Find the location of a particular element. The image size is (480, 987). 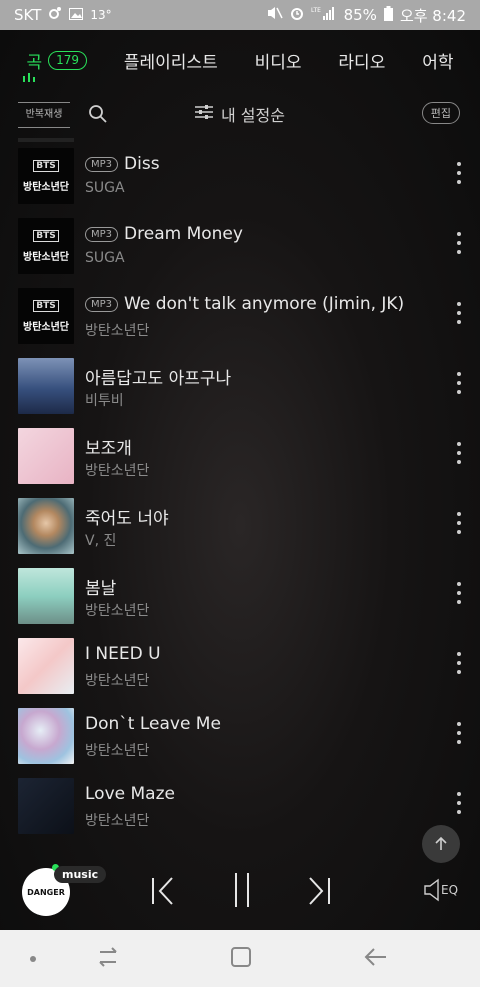

song-title: 봄날 is located at coordinates (101, 589).